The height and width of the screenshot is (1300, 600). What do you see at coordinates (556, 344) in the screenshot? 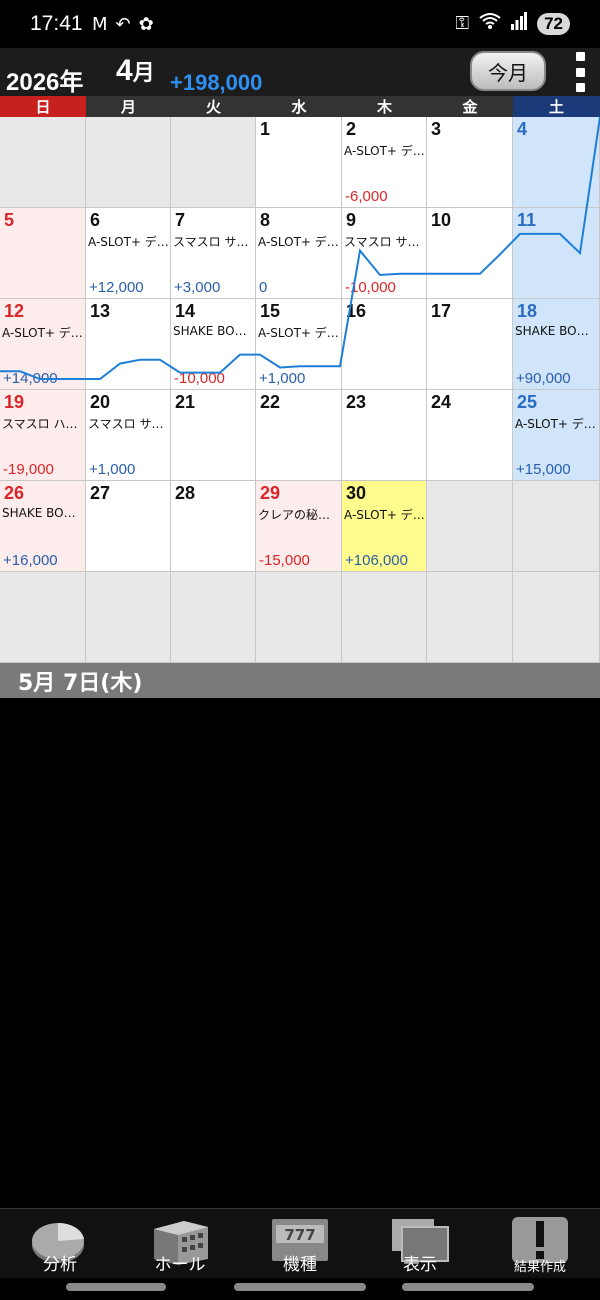
I see `day-cell-18: 18 SHAKE BON… +90,000` at bounding box center [556, 344].